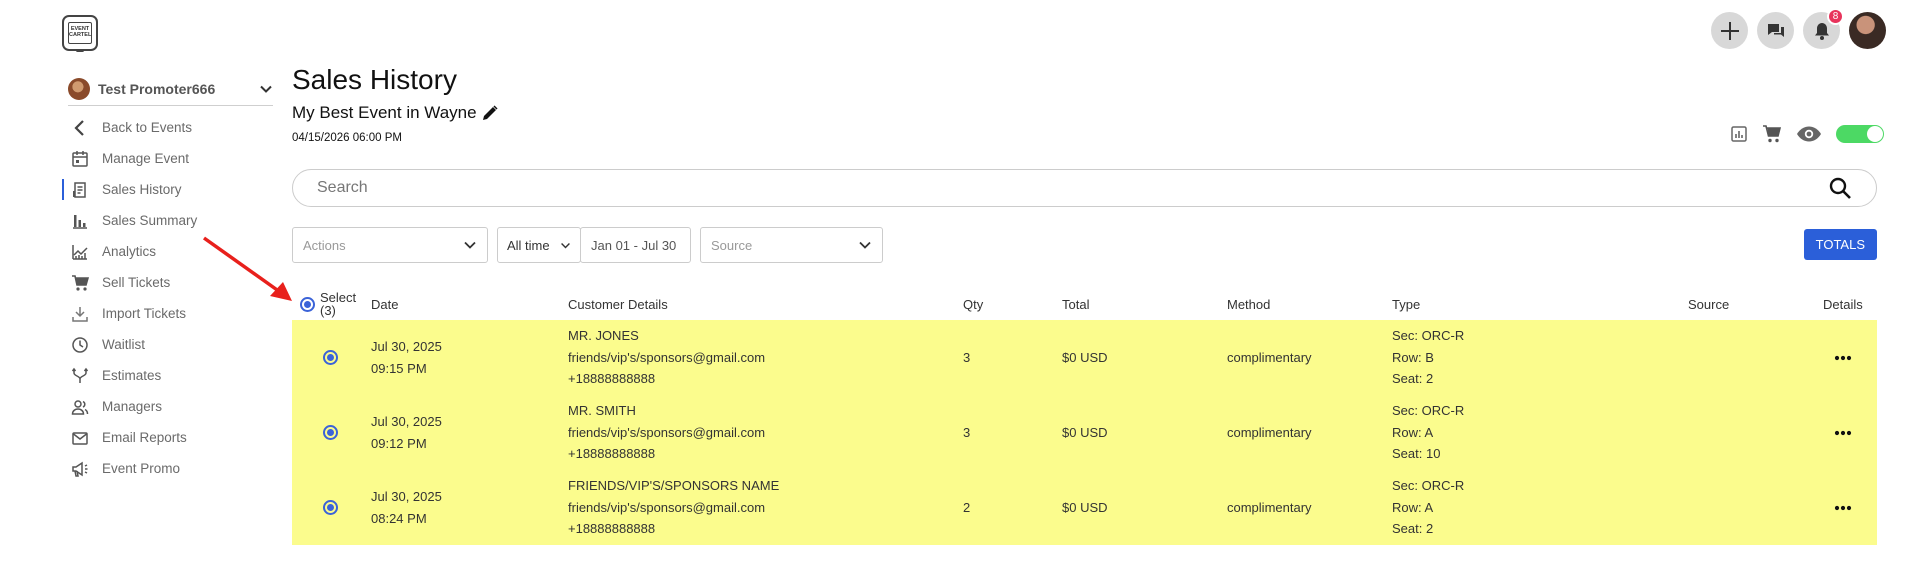 This screenshot has width=1920, height=575. Describe the element at coordinates (973, 304) in the screenshot. I see `header-qty: Qty` at that location.